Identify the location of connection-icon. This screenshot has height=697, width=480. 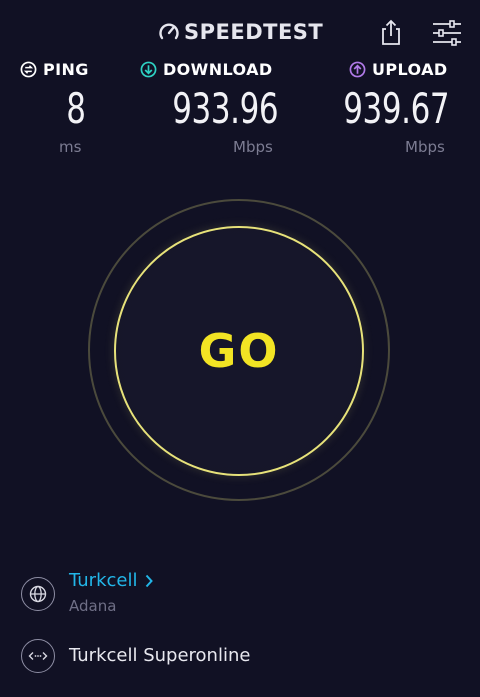
(38, 656).